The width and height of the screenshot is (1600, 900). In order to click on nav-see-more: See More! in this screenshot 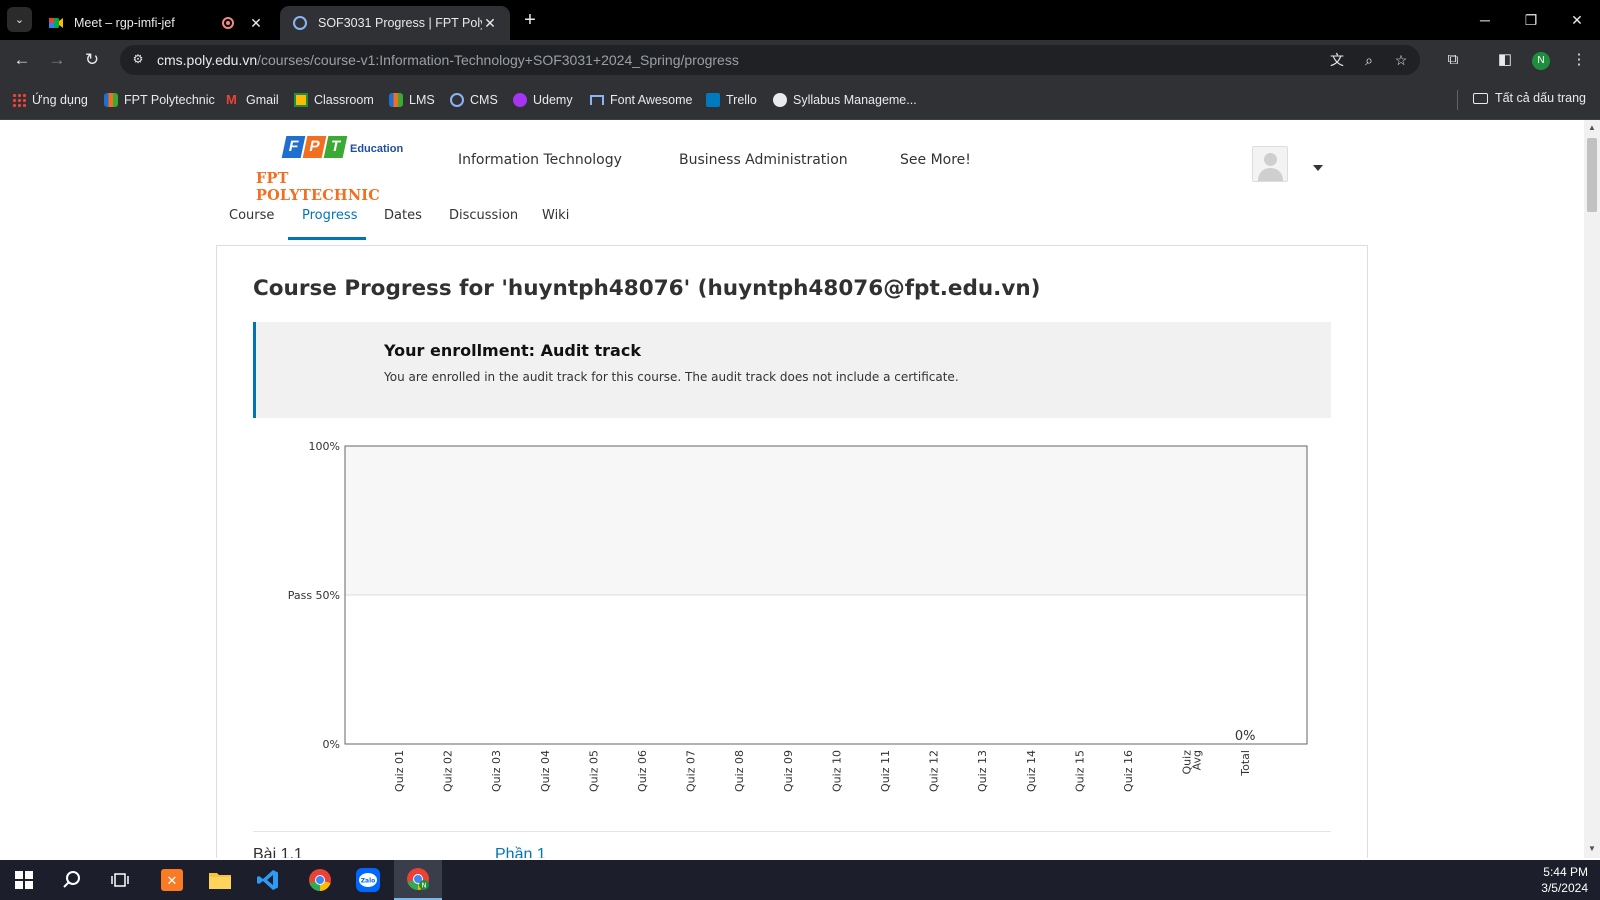, I will do `click(935, 160)`.